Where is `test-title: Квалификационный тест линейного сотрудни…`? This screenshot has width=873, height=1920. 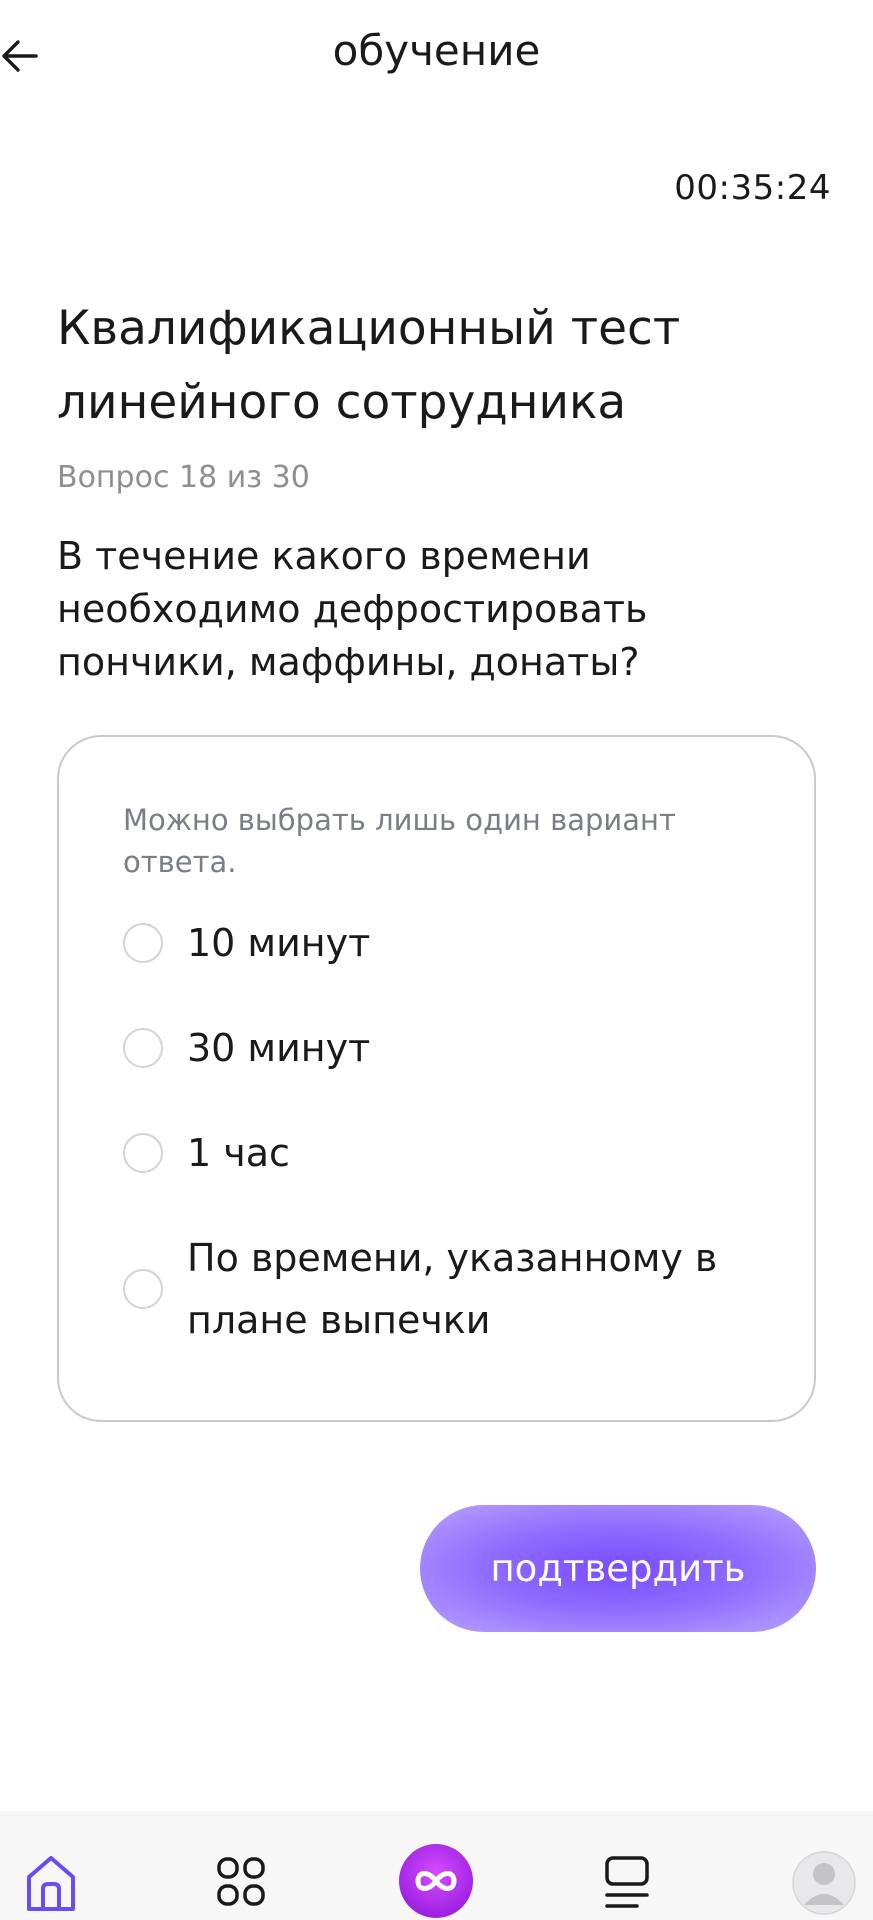
test-title: Квалификационный тест линейного сотрудни… is located at coordinates (369, 365).